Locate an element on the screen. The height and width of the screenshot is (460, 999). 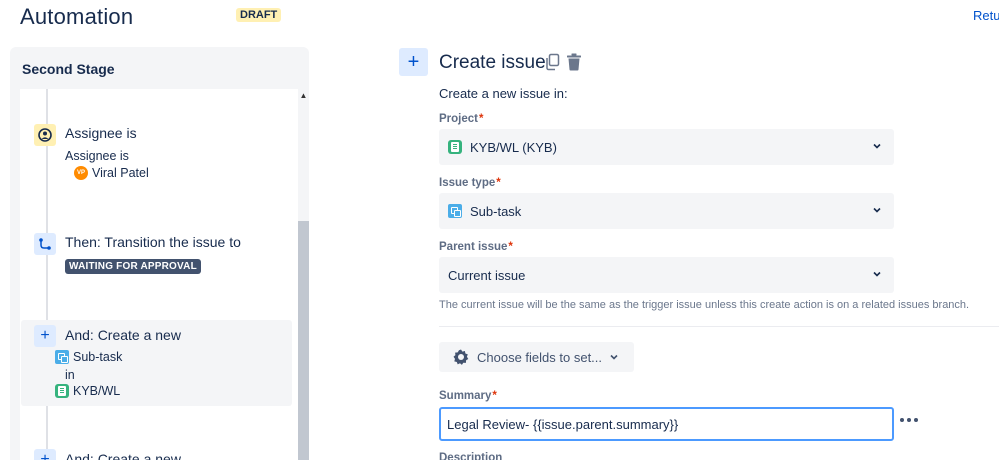
summary-label-text: Summary is located at coordinates (465, 396).